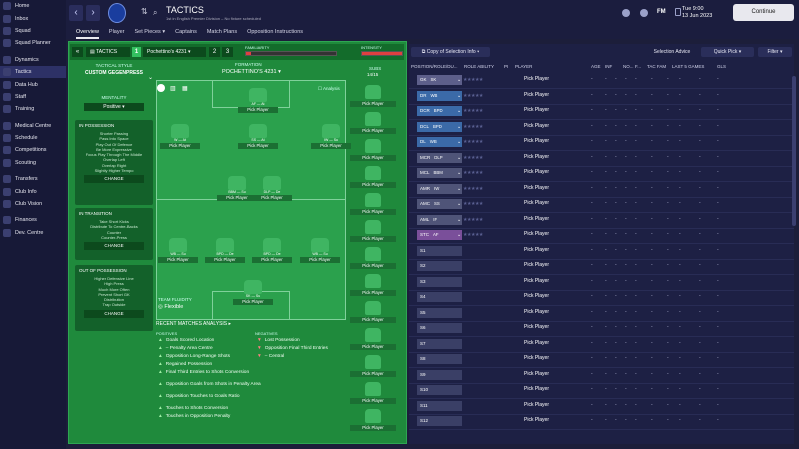 Image resolution: width=799 pixels, height=449 pixels. I want to click on position-cell: DL WB ⌄, so click(439, 142).